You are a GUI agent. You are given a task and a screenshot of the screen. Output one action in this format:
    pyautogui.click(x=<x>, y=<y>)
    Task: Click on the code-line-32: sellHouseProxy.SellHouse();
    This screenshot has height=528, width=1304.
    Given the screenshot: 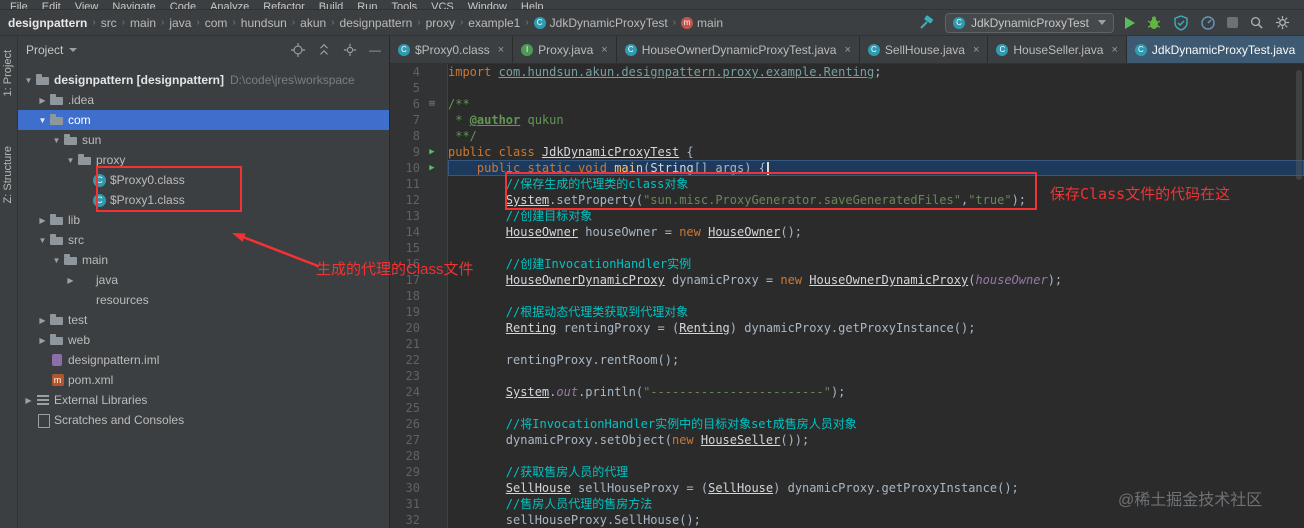 What is the action you would take?
    pyautogui.click(x=876, y=520)
    